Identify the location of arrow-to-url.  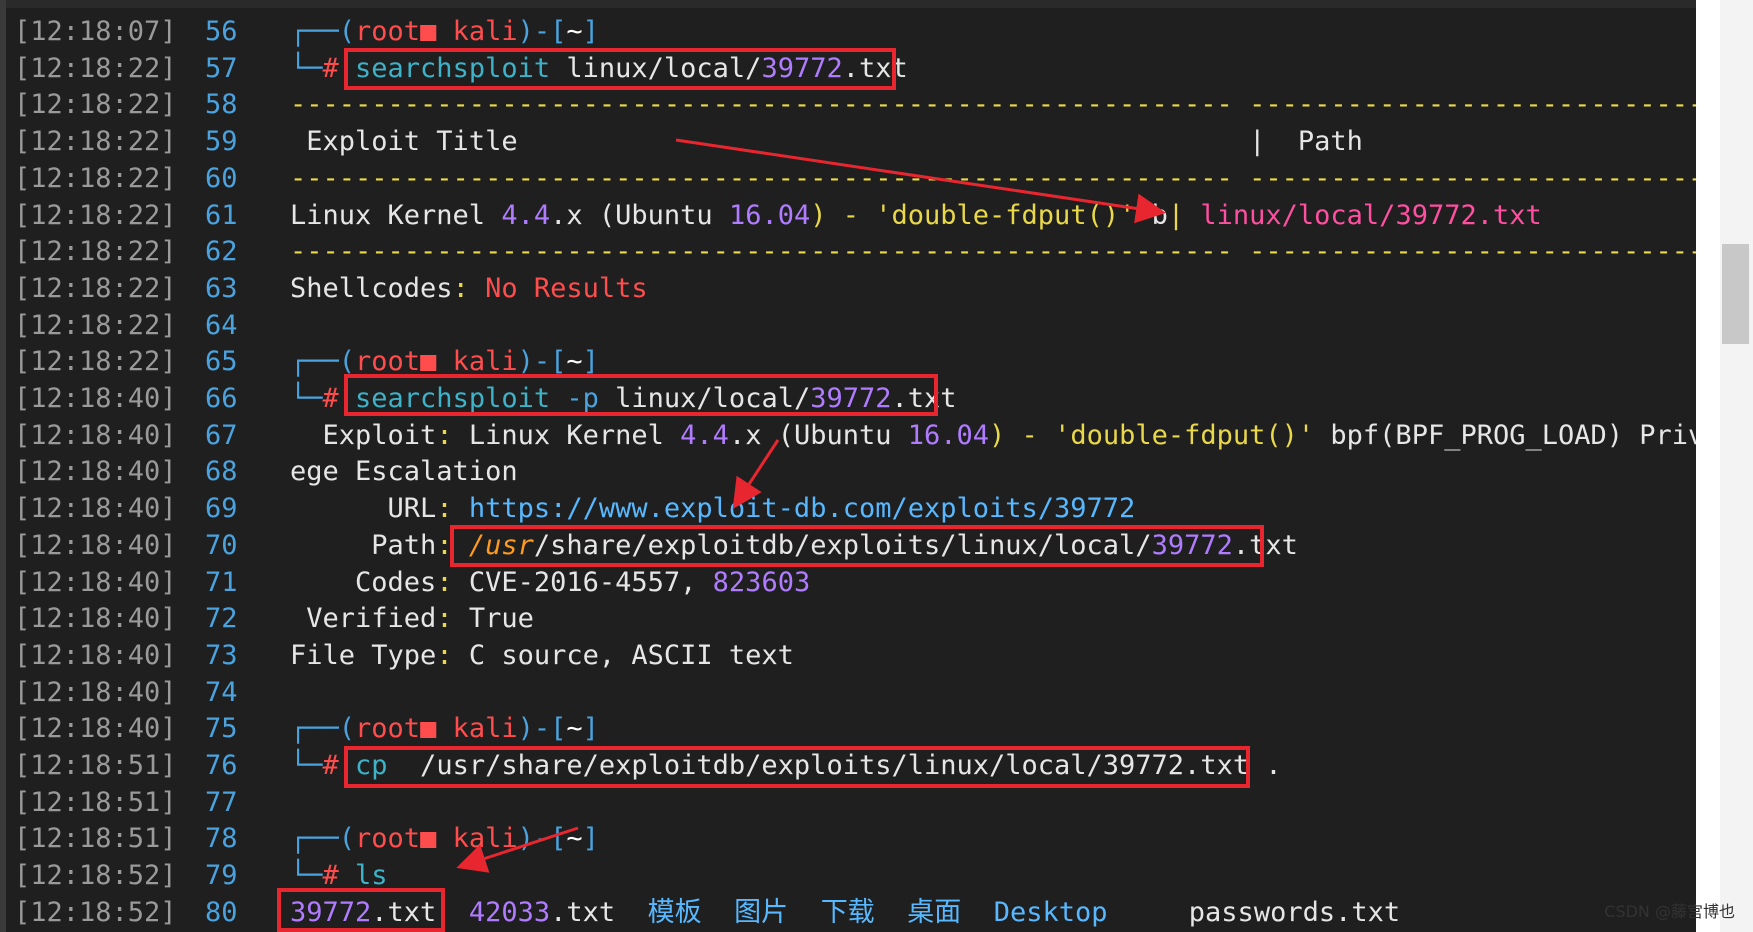
(756, 474).